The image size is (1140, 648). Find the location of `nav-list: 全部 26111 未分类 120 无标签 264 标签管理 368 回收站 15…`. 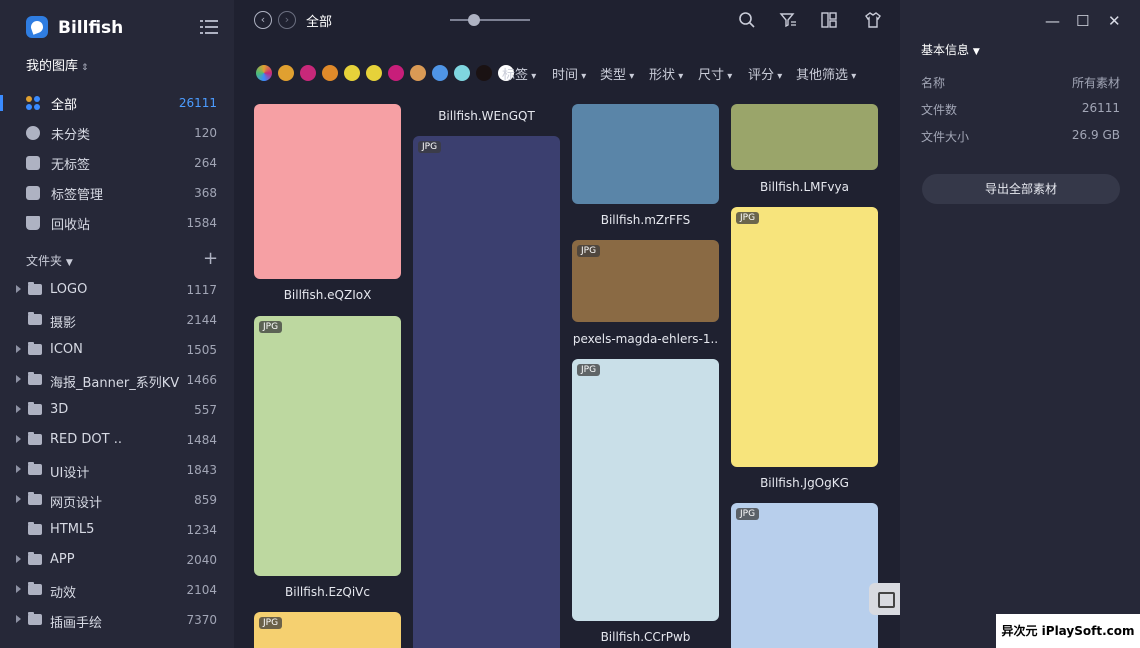

nav-list: 全部 26111 未分类 120 无标签 264 标签管理 368 回收站 15… is located at coordinates (117, 163).